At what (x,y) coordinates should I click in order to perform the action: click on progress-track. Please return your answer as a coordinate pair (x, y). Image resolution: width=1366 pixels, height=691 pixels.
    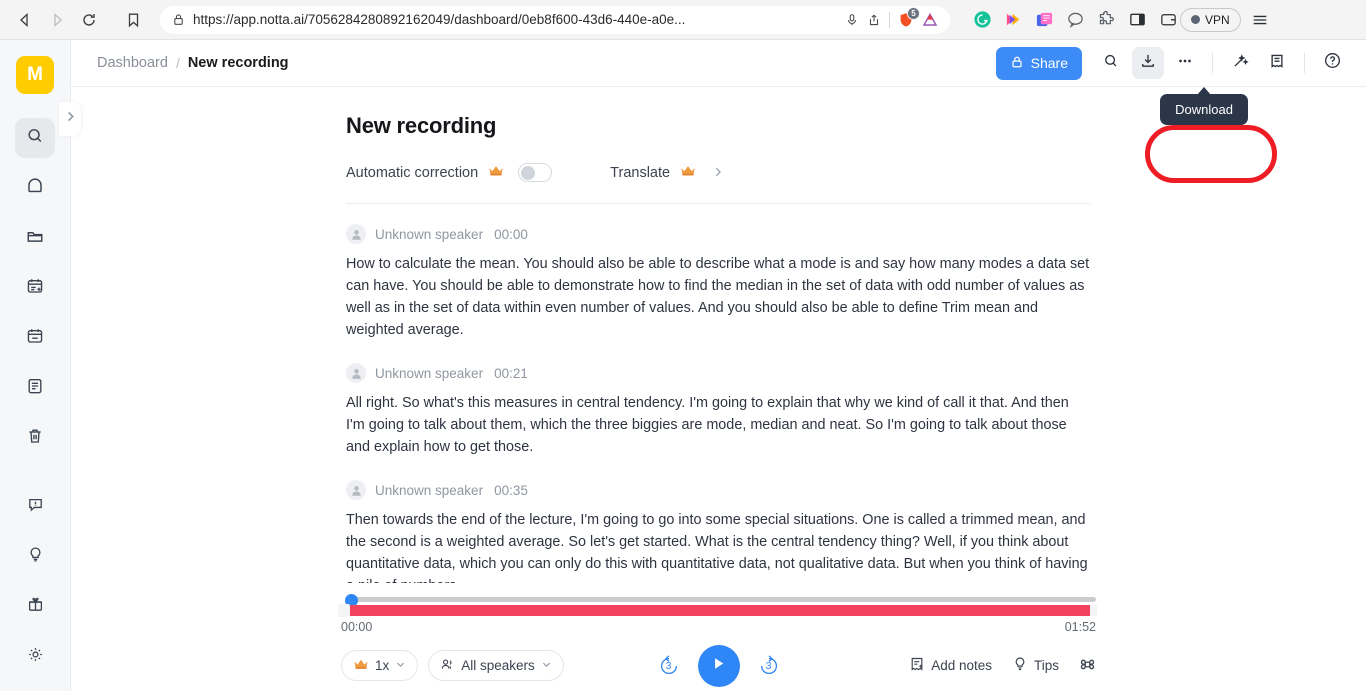
    Looking at the image, I should click on (724, 599).